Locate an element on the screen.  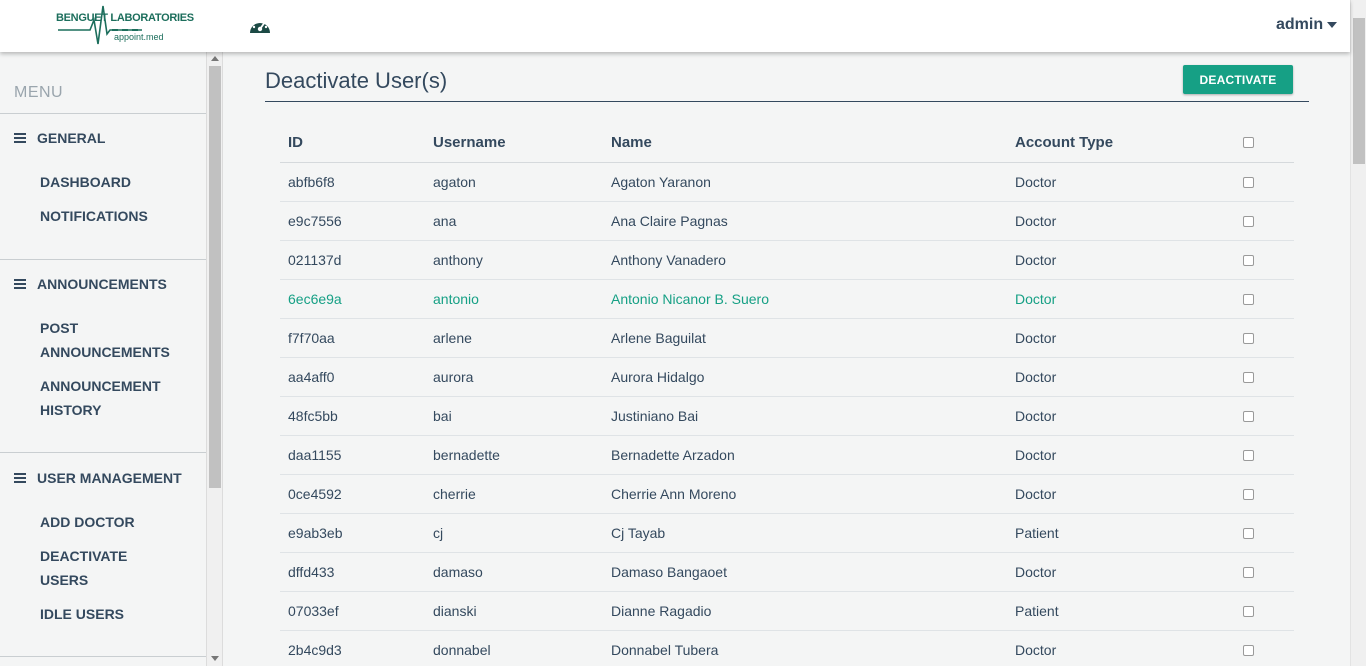
cell-username: aurora is located at coordinates (514, 377).